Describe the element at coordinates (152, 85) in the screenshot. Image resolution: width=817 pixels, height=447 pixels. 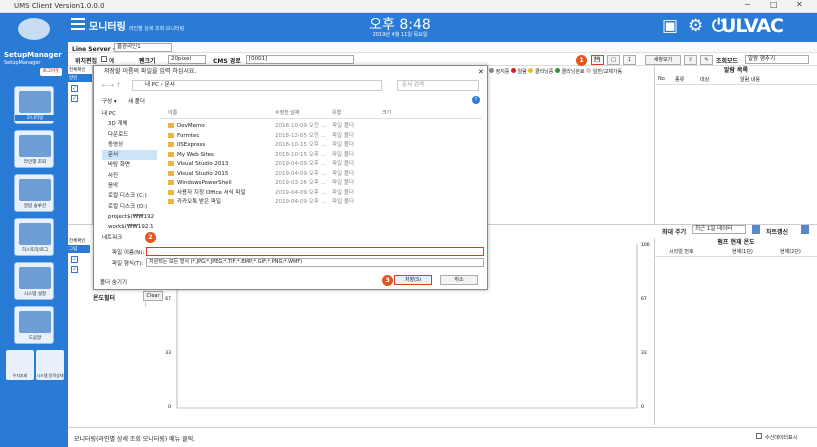
I see `breadcrumb-pc: 내 PC` at that location.